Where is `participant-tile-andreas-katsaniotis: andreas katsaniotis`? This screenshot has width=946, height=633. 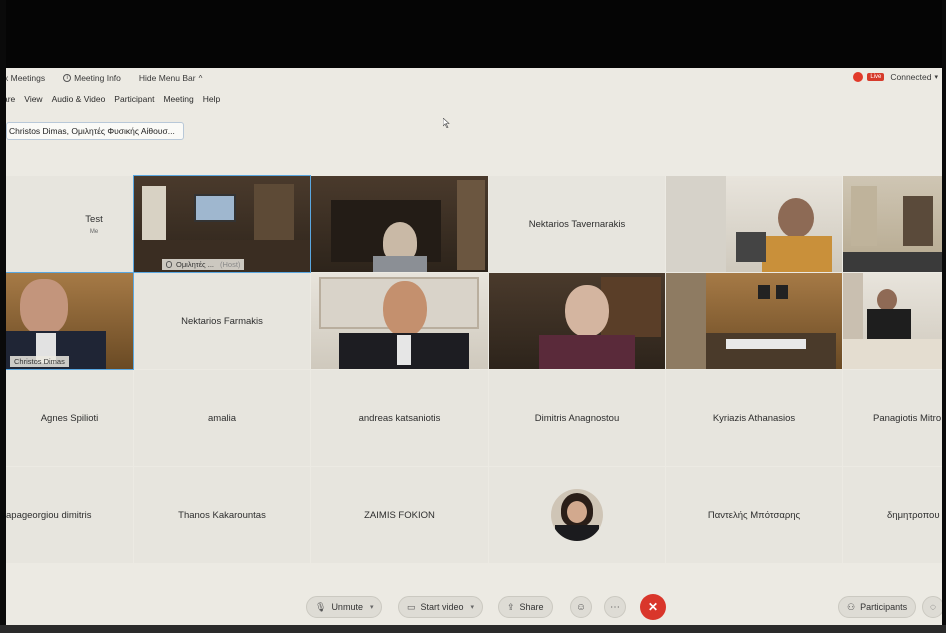
participant-tile-andreas-katsaniotis: andreas katsaniotis is located at coordinates (399, 418).